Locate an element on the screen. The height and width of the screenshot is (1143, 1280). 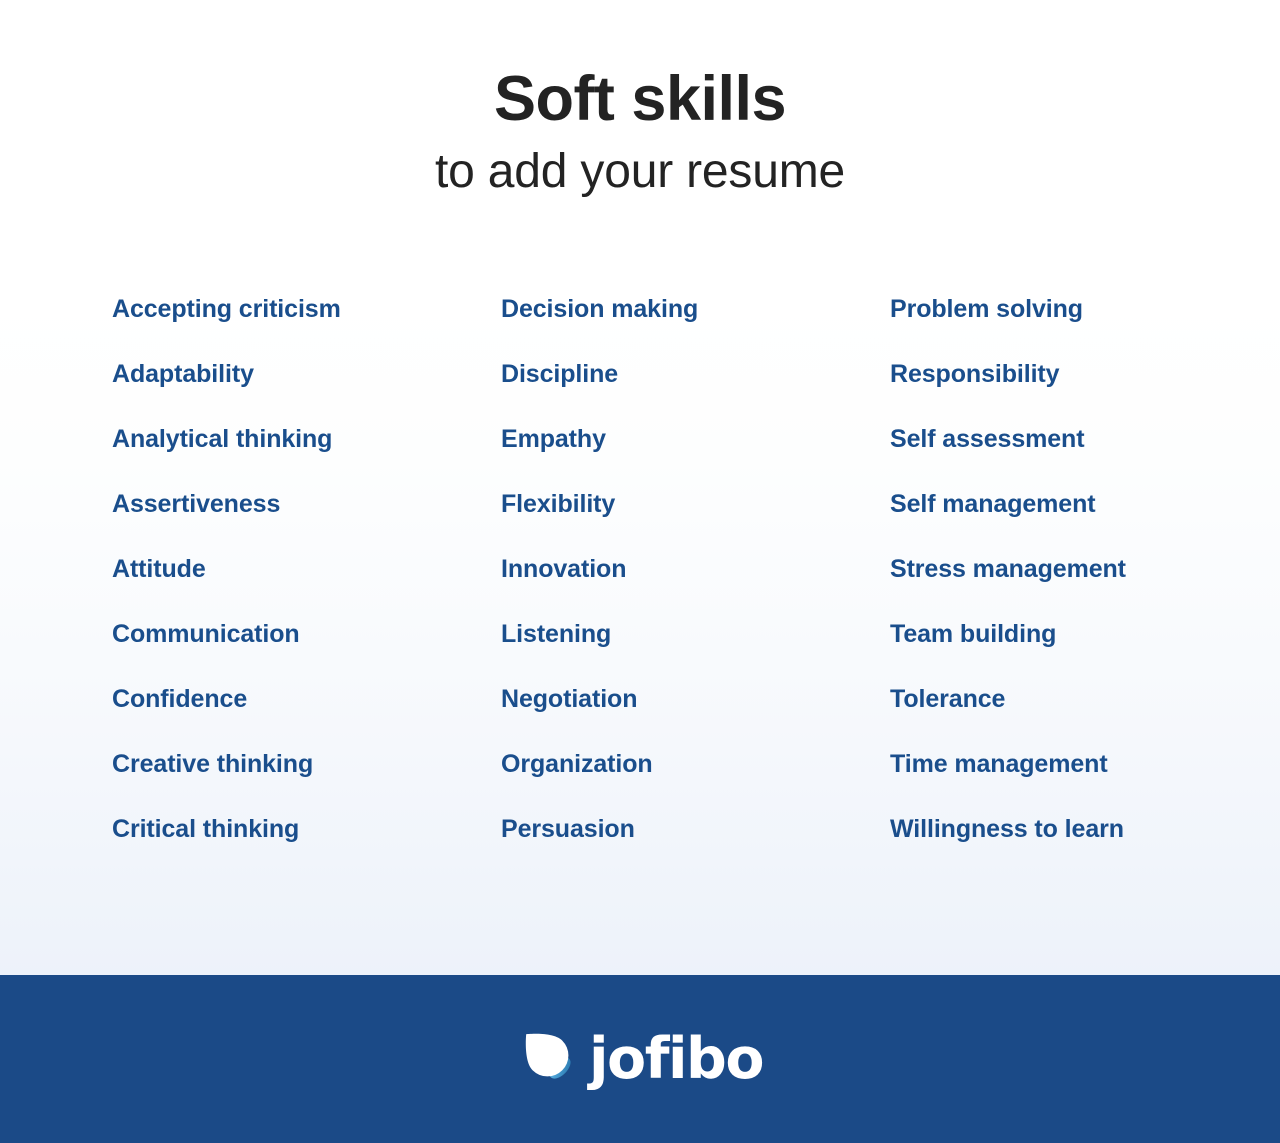
page-title: Soft skills is located at coordinates (640, 99).